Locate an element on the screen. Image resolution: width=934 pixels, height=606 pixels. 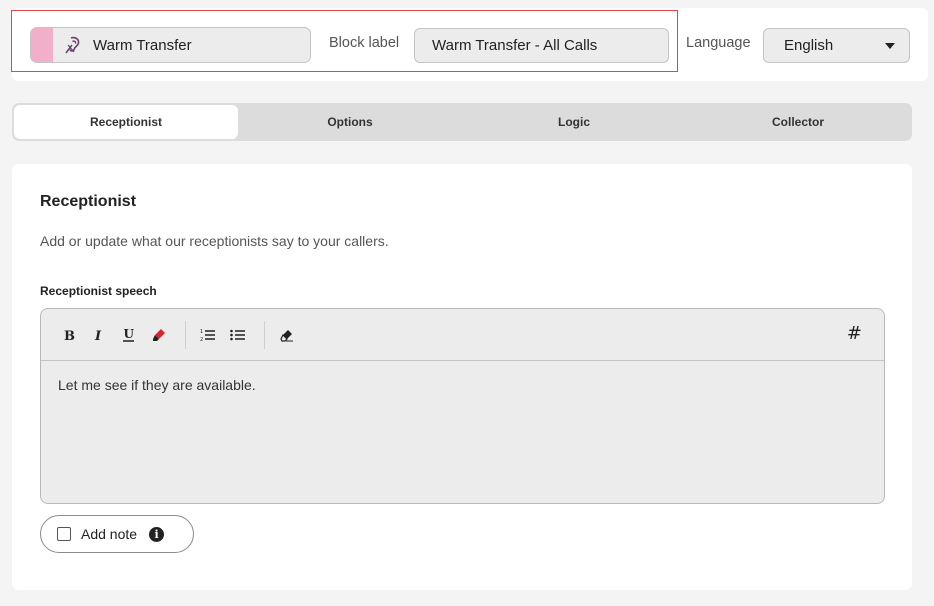
info-icon: i is located at coordinates (157, 534).